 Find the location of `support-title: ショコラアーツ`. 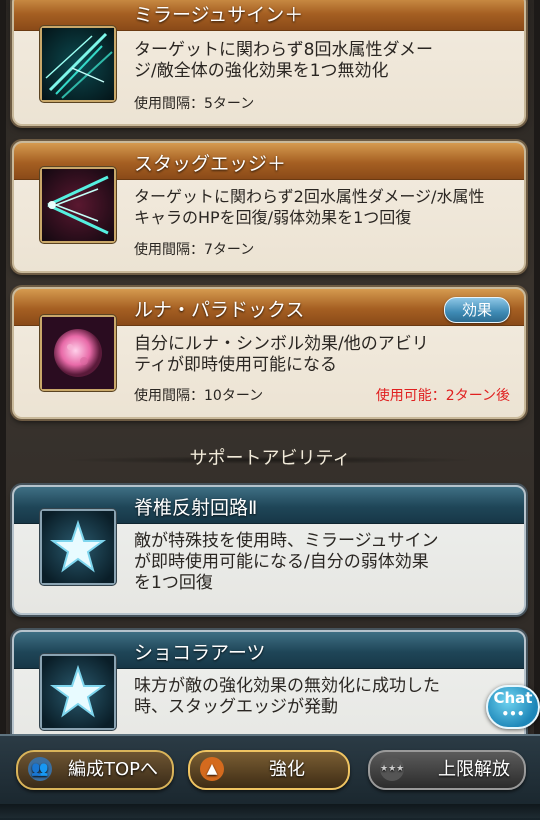

support-title: ショコラアーツ is located at coordinates (200, 653).